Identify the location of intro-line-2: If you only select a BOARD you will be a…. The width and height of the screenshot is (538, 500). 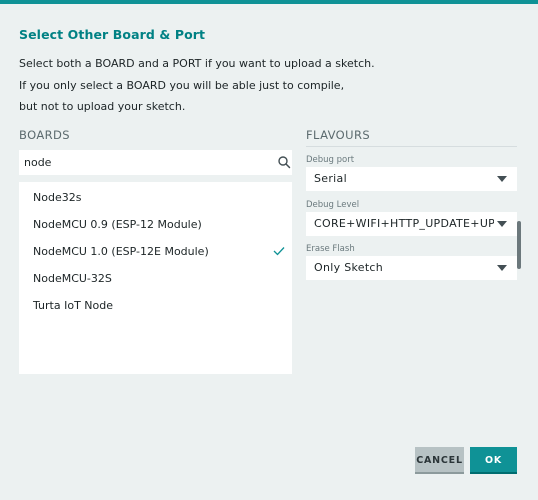
(182, 85).